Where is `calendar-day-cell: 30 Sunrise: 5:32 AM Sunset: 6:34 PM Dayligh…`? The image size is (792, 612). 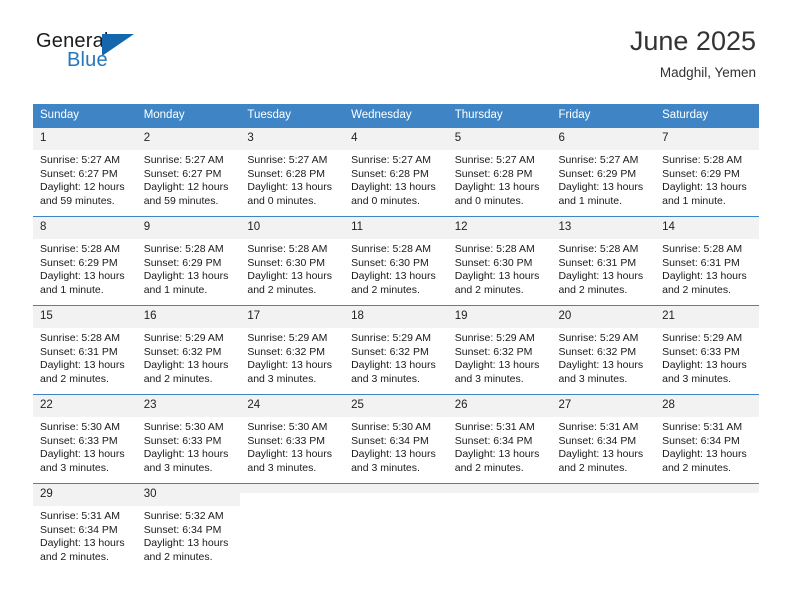 calendar-day-cell: 30 Sunrise: 5:32 AM Sunset: 6:34 PM Dayligh… is located at coordinates (188, 527).